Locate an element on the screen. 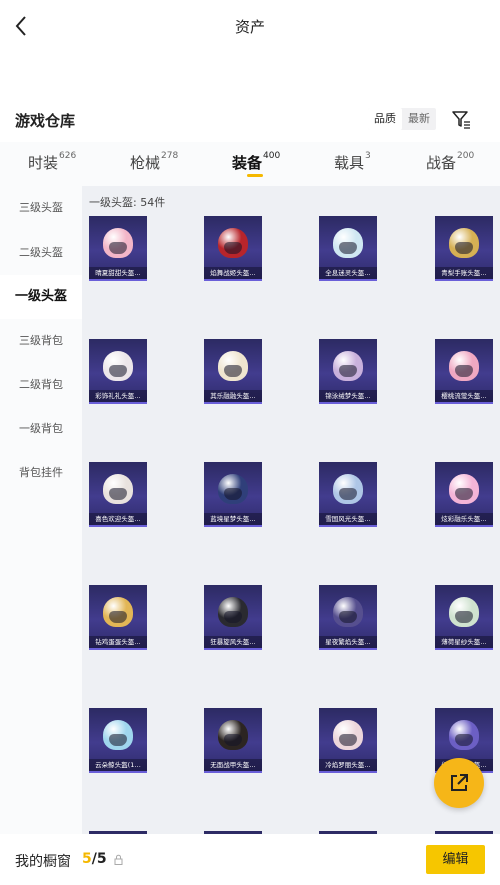 The height and width of the screenshot is (885, 500). subcategory-sidebar: 三级头盔 二级头盔 一级头盔 三级背包 二级背包 一级背包 背包挂件 is located at coordinates (41, 510).